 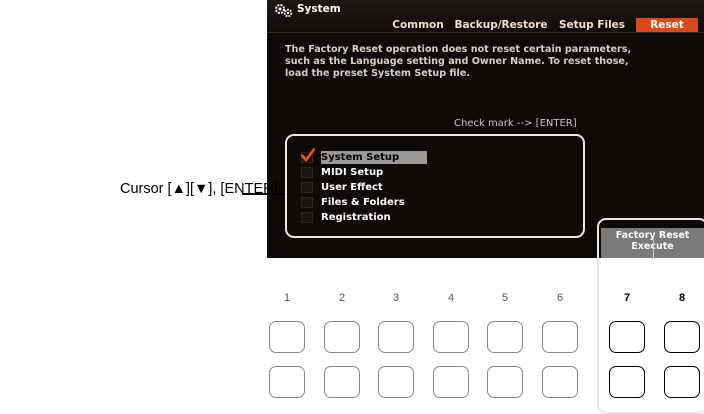 What do you see at coordinates (356, 217) in the screenshot?
I see `list-item-label: Registration` at bounding box center [356, 217].